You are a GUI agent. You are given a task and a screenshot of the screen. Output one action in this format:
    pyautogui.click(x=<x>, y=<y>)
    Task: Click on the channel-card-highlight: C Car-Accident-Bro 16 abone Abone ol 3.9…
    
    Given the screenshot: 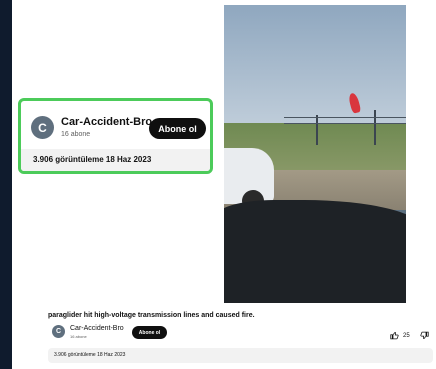 What is the action you would take?
    pyautogui.click(x=115, y=136)
    